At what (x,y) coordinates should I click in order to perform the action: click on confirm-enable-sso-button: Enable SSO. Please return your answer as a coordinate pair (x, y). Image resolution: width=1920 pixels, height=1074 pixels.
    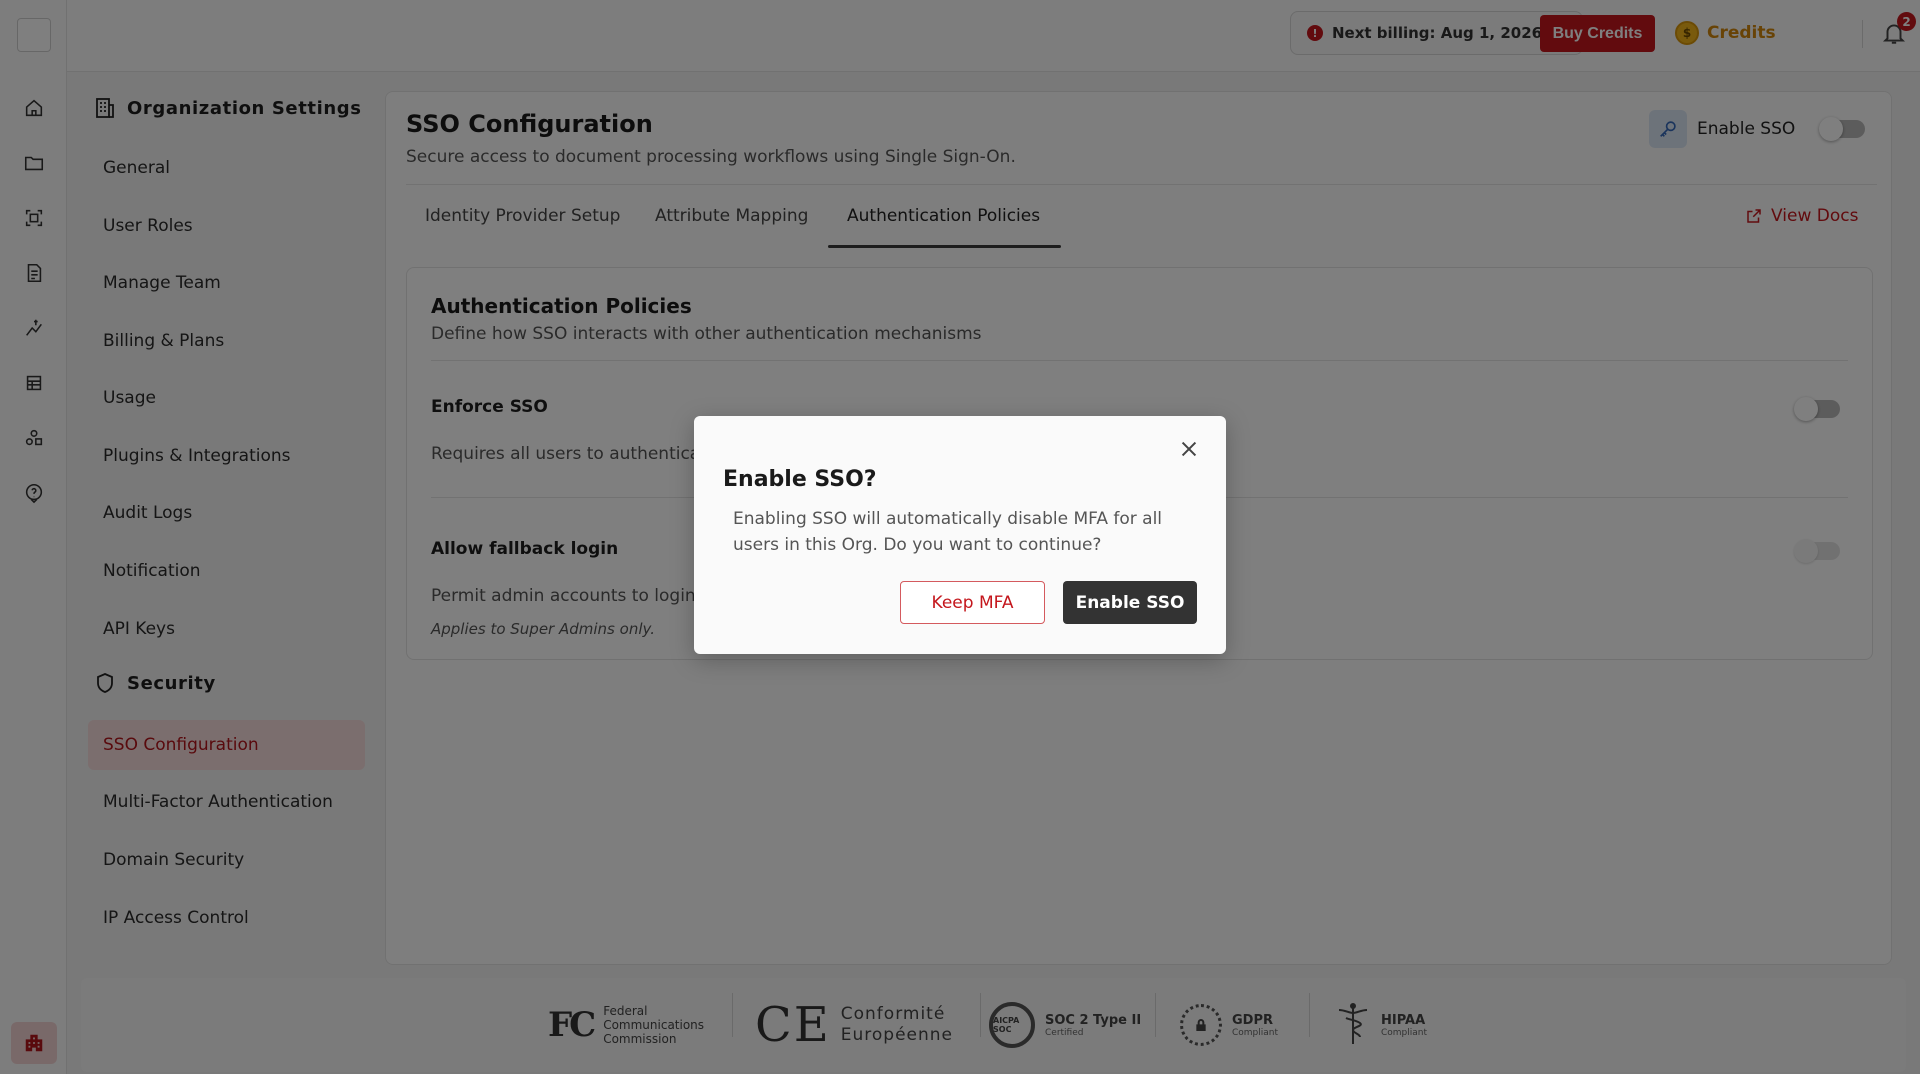
    Looking at the image, I should click on (1130, 602).